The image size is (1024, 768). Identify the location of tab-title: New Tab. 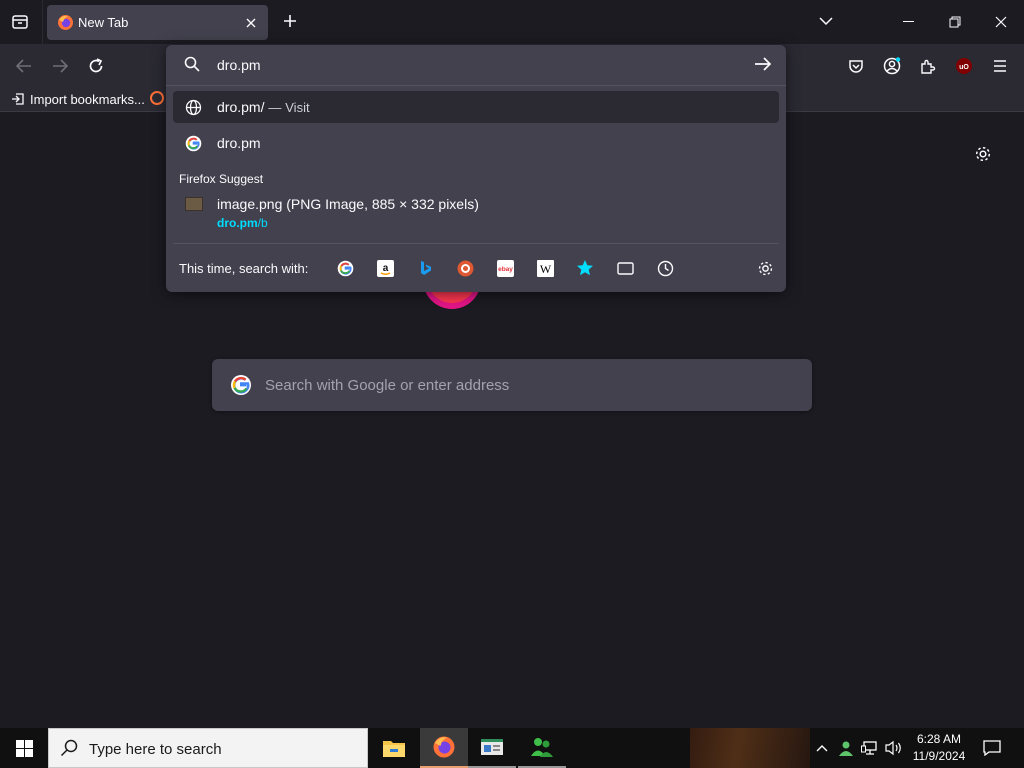
(103, 22).